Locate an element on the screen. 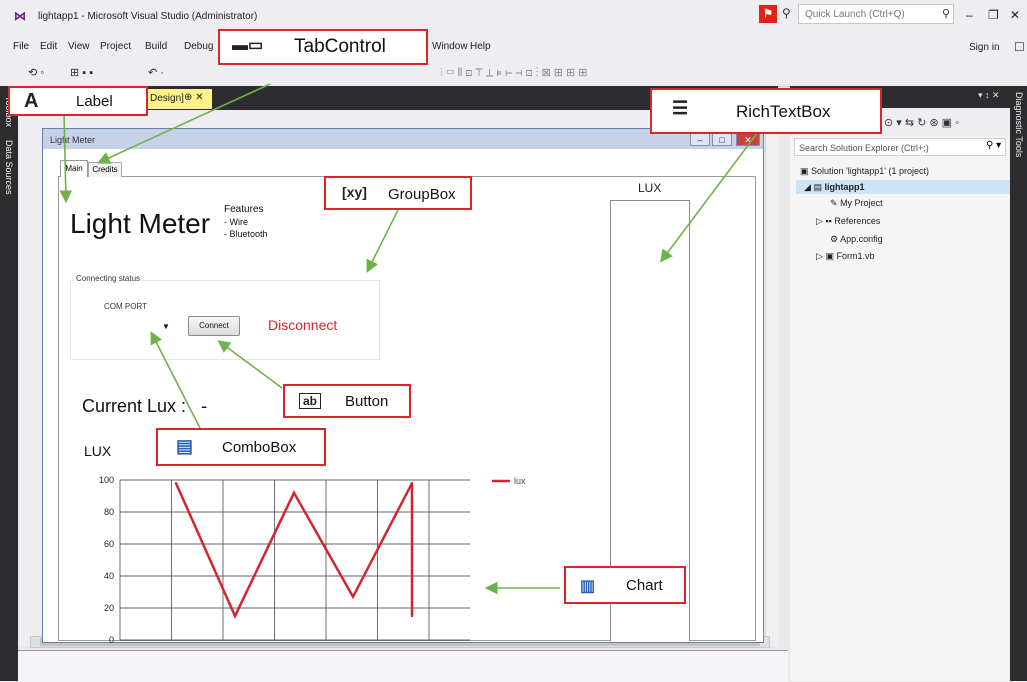  annotation-groupbox: [xy] GroupBox is located at coordinates (398, 193).